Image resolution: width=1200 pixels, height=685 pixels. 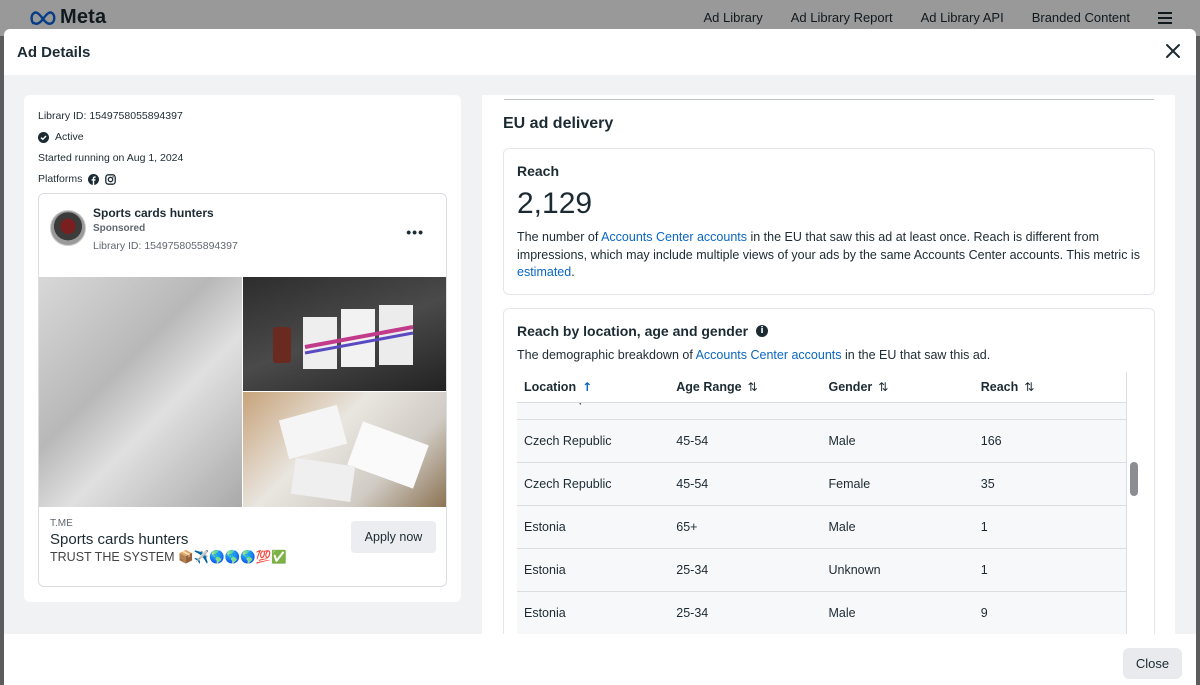 I want to click on close-button: Close, so click(x=1152, y=663).